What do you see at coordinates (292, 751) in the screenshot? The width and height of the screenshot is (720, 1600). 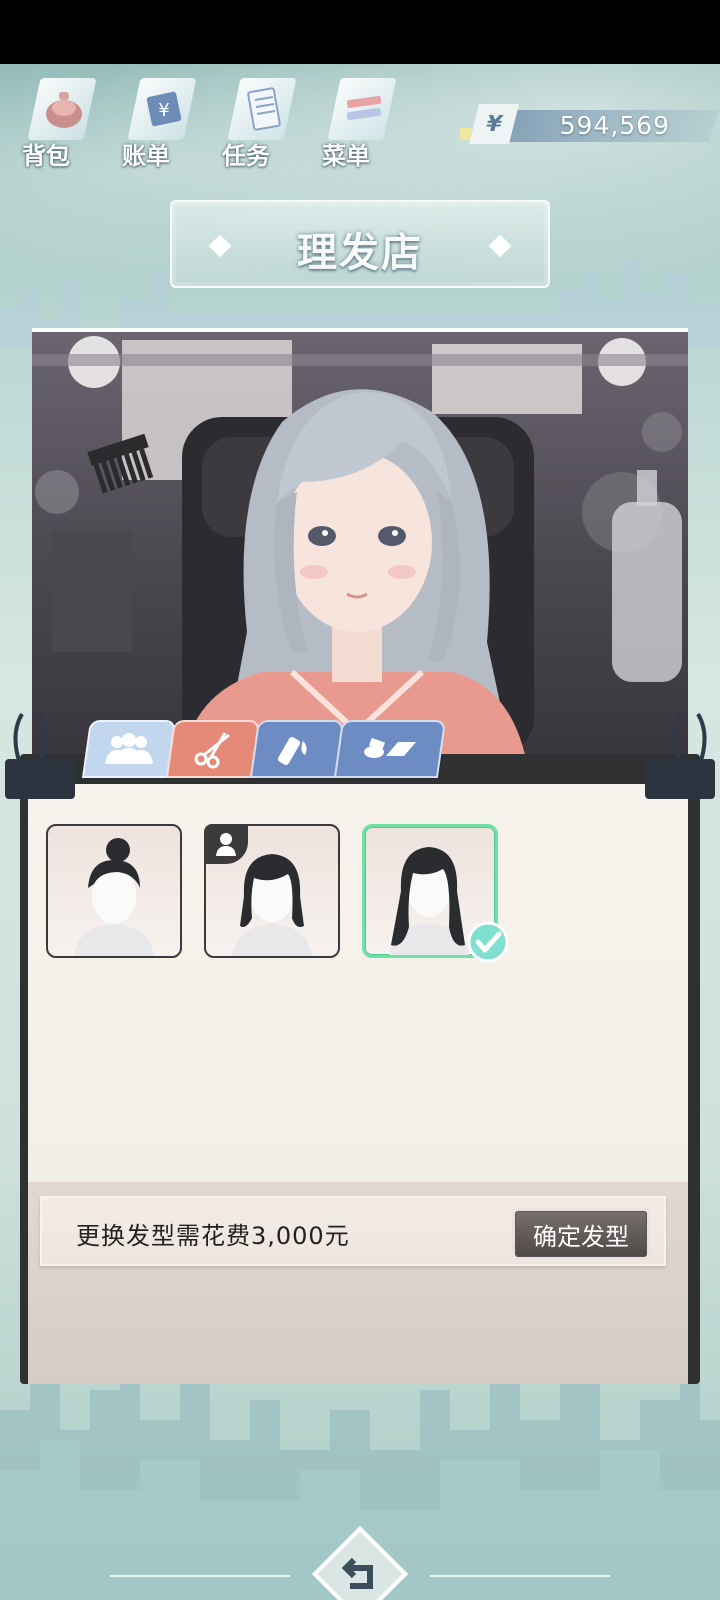 I see `makeup-icon` at bounding box center [292, 751].